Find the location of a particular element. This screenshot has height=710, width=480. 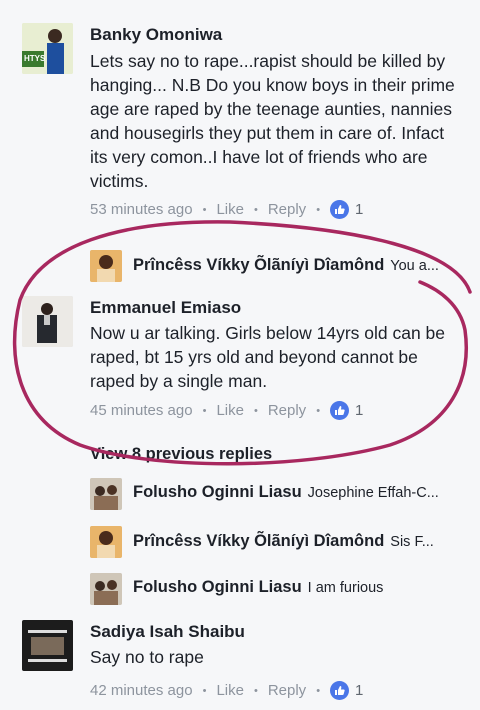

comment-text: Say no to rape is located at coordinates (147, 657).